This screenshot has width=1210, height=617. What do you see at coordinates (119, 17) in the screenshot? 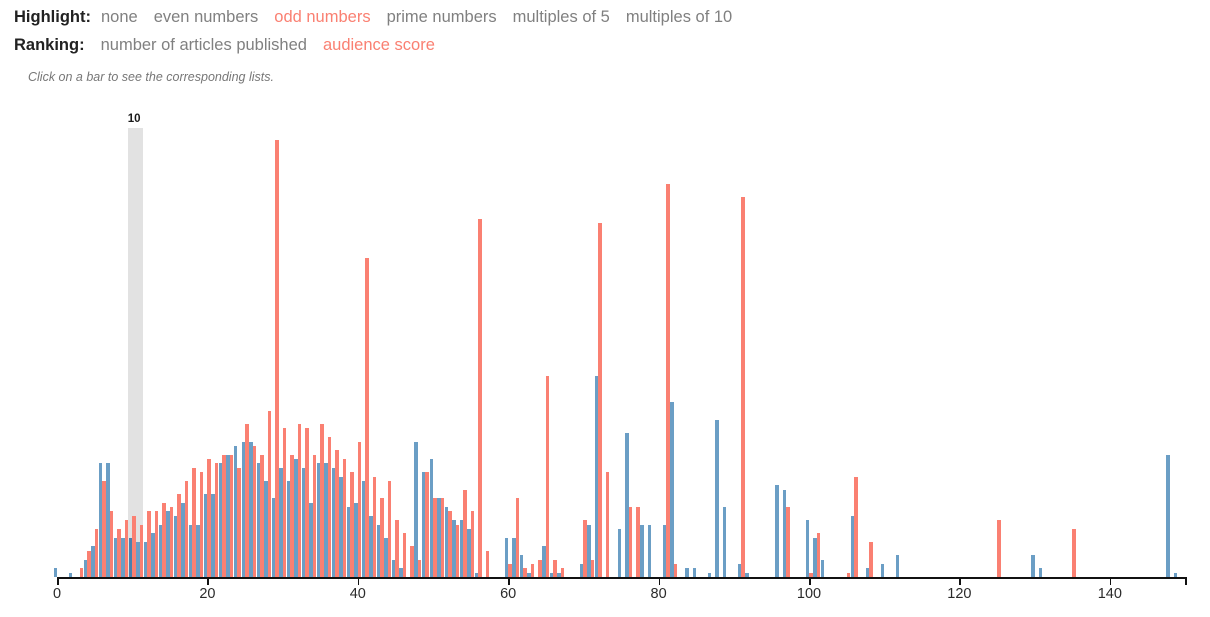
I see `highlight-option-none: none` at bounding box center [119, 17].